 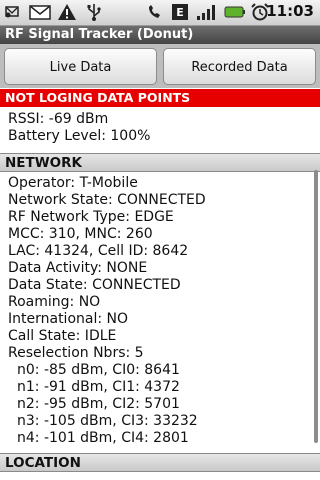 I want to click on data-activity-text: Data Activity: NONE, so click(x=78, y=268).